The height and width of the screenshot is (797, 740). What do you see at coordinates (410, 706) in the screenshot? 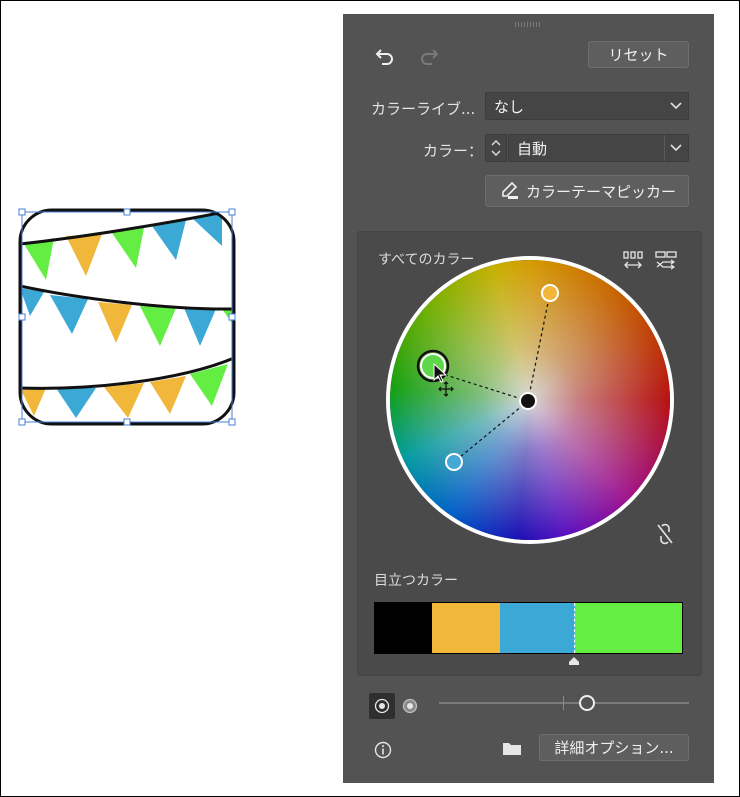
I see `brightness-mode-button` at bounding box center [410, 706].